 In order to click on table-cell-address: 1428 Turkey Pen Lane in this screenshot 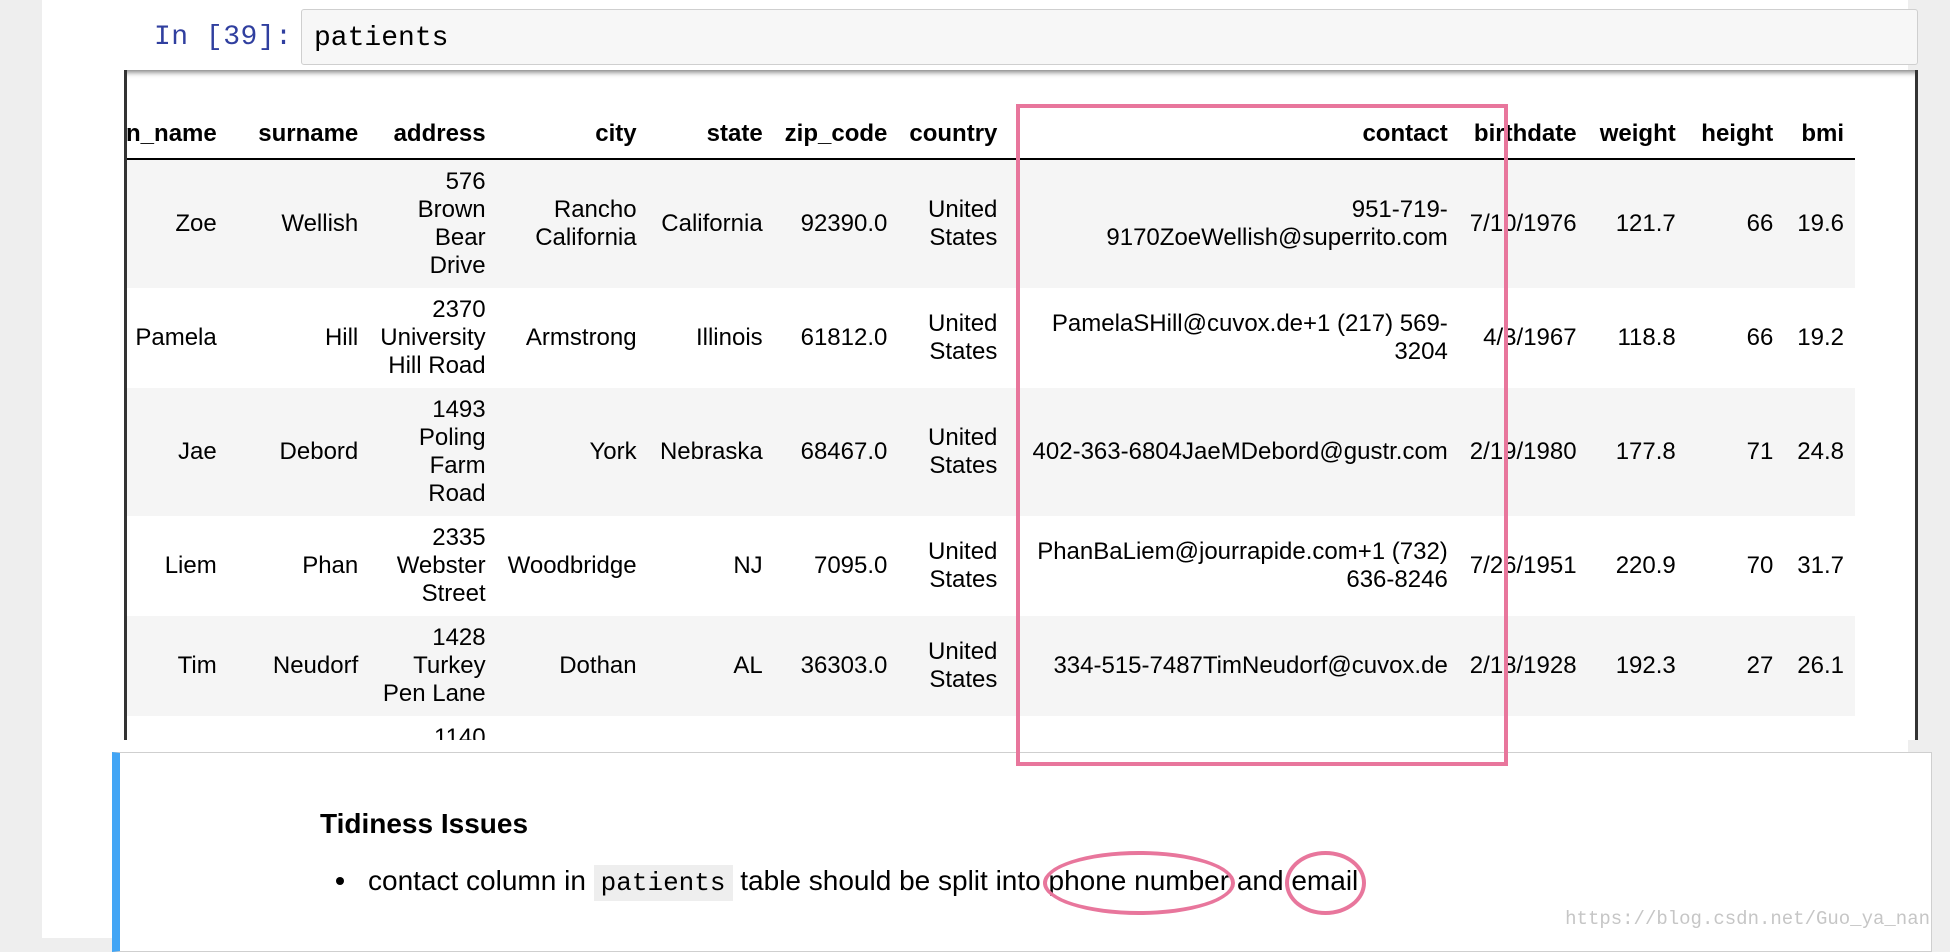, I will do `click(433, 666)`.